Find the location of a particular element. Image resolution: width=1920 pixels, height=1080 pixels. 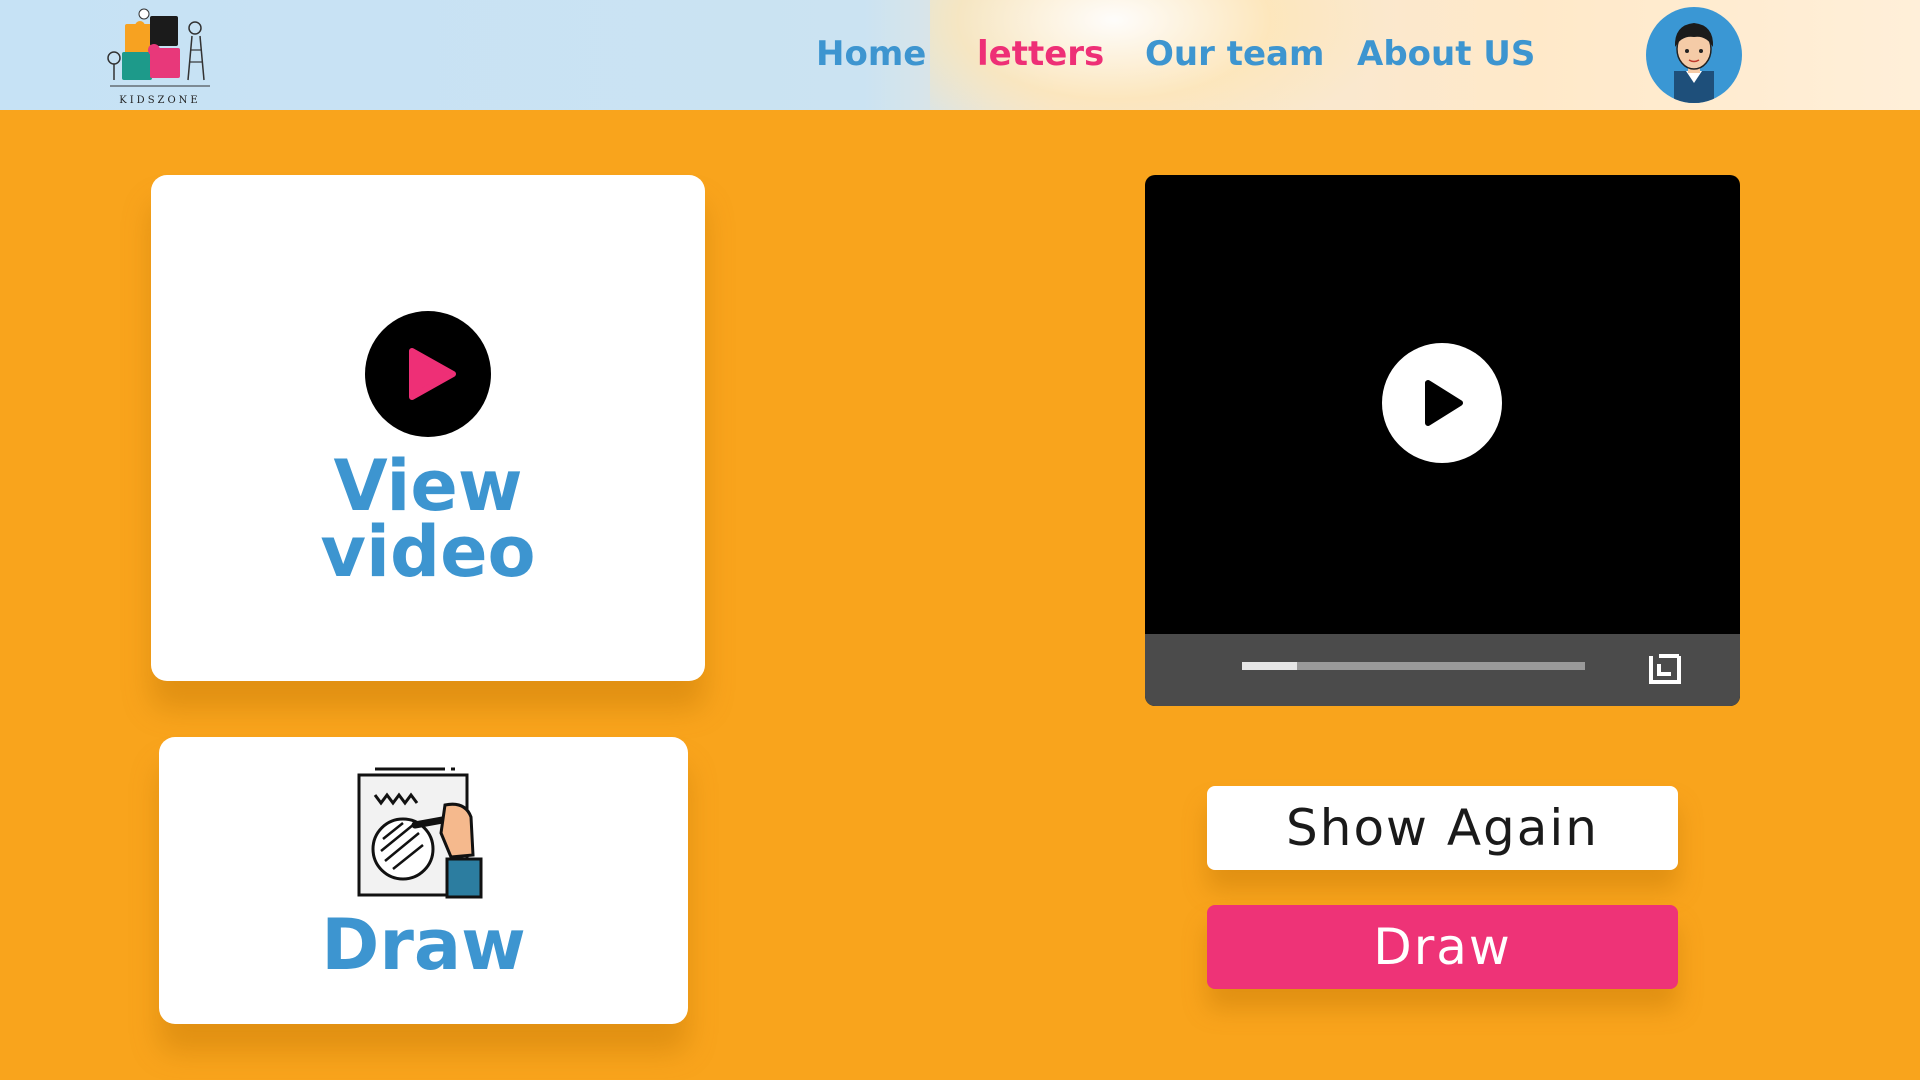

puzzle-logo-icon is located at coordinates (158, 47).